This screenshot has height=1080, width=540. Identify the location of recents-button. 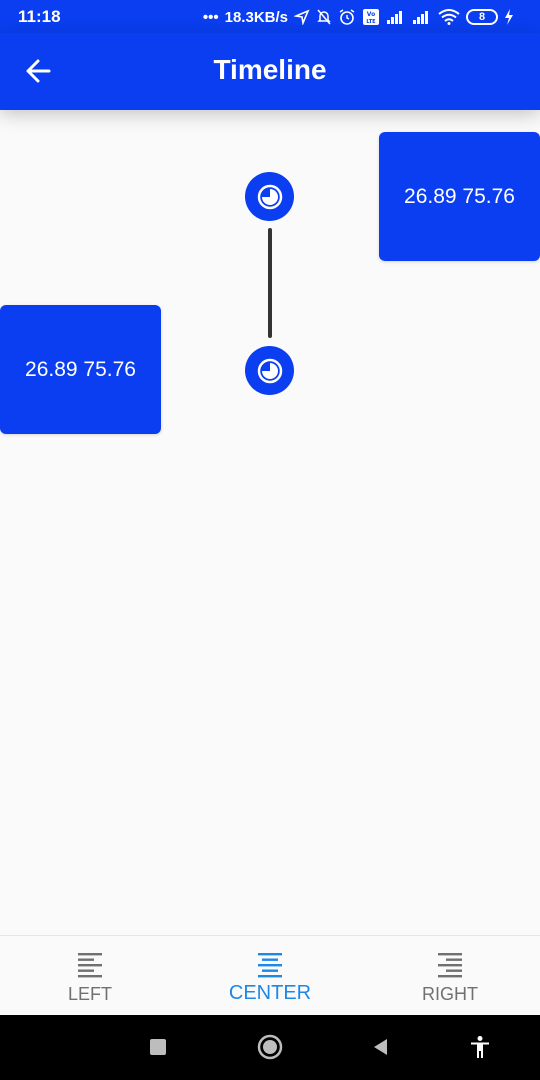
(158, 1047).